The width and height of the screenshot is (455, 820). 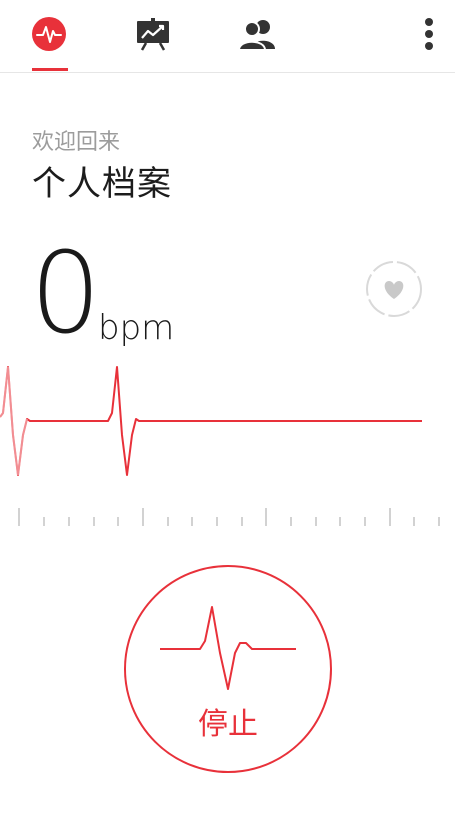 I want to click on ecg-trace, so click(x=211, y=421).